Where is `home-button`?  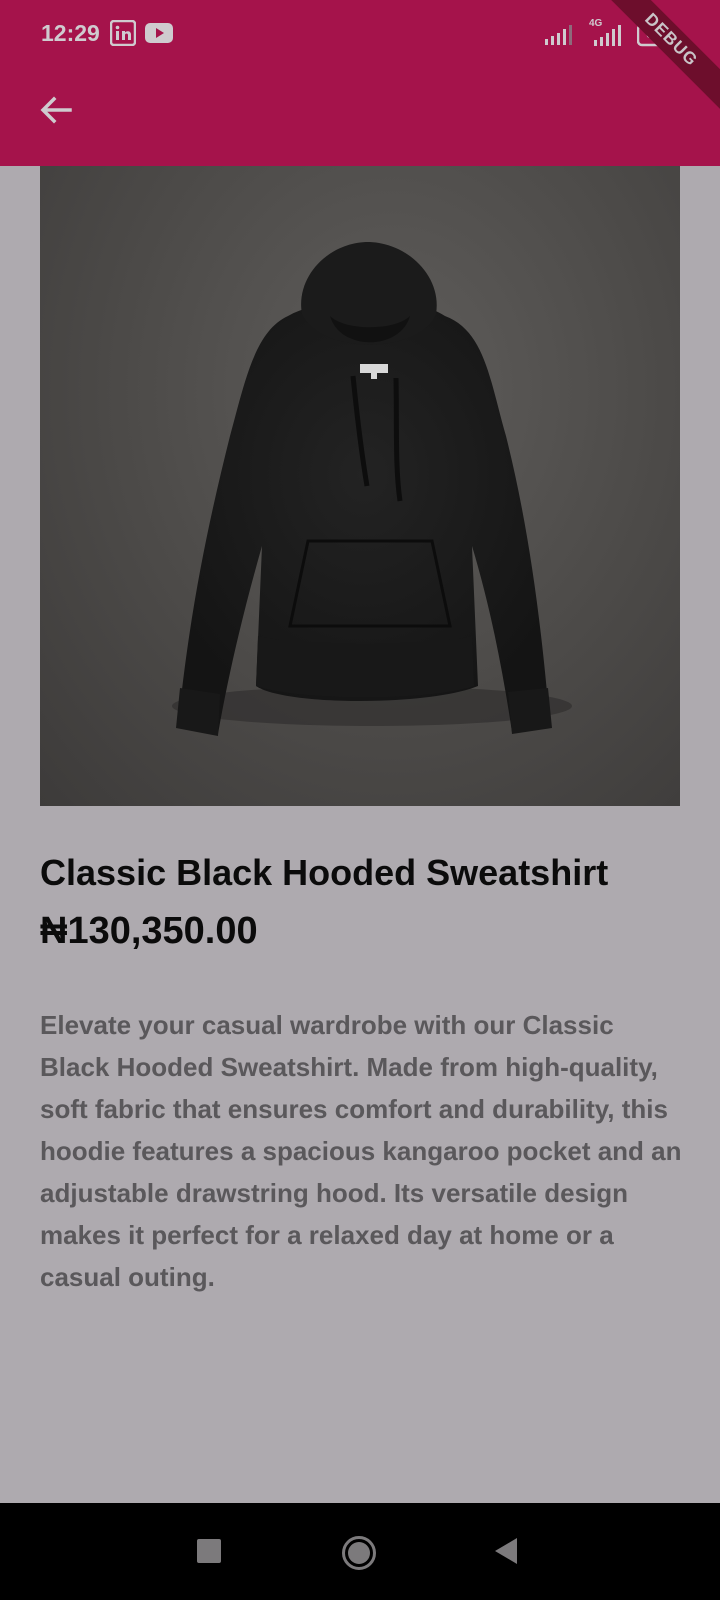 home-button is located at coordinates (359, 1555).